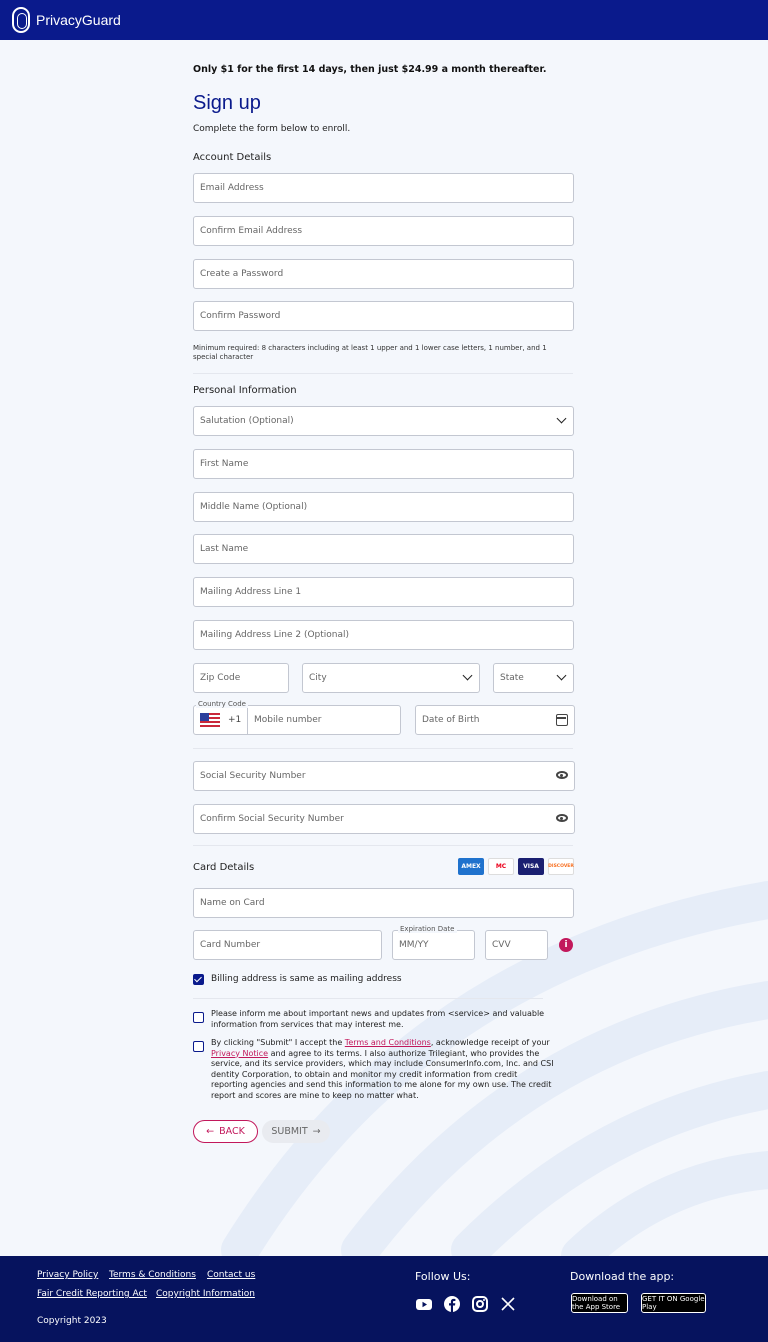 Image resolution: width=768 pixels, height=1342 pixels. Describe the element at coordinates (230, 945) in the screenshot. I see `card-number-placeholder: Card Number` at that location.